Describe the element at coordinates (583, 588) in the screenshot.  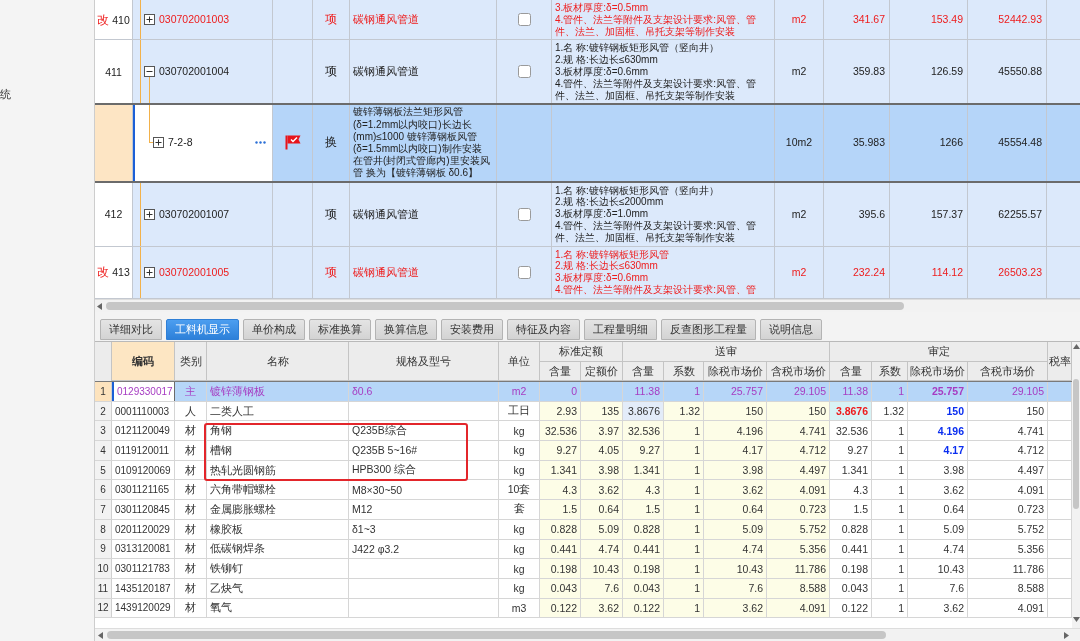
I see `table-row: 11 1435120187 材 乙炔气 kg 0.043 7.6 0.043 1 7.6 8.588 0.043 1 7.6 8.588` at that location.